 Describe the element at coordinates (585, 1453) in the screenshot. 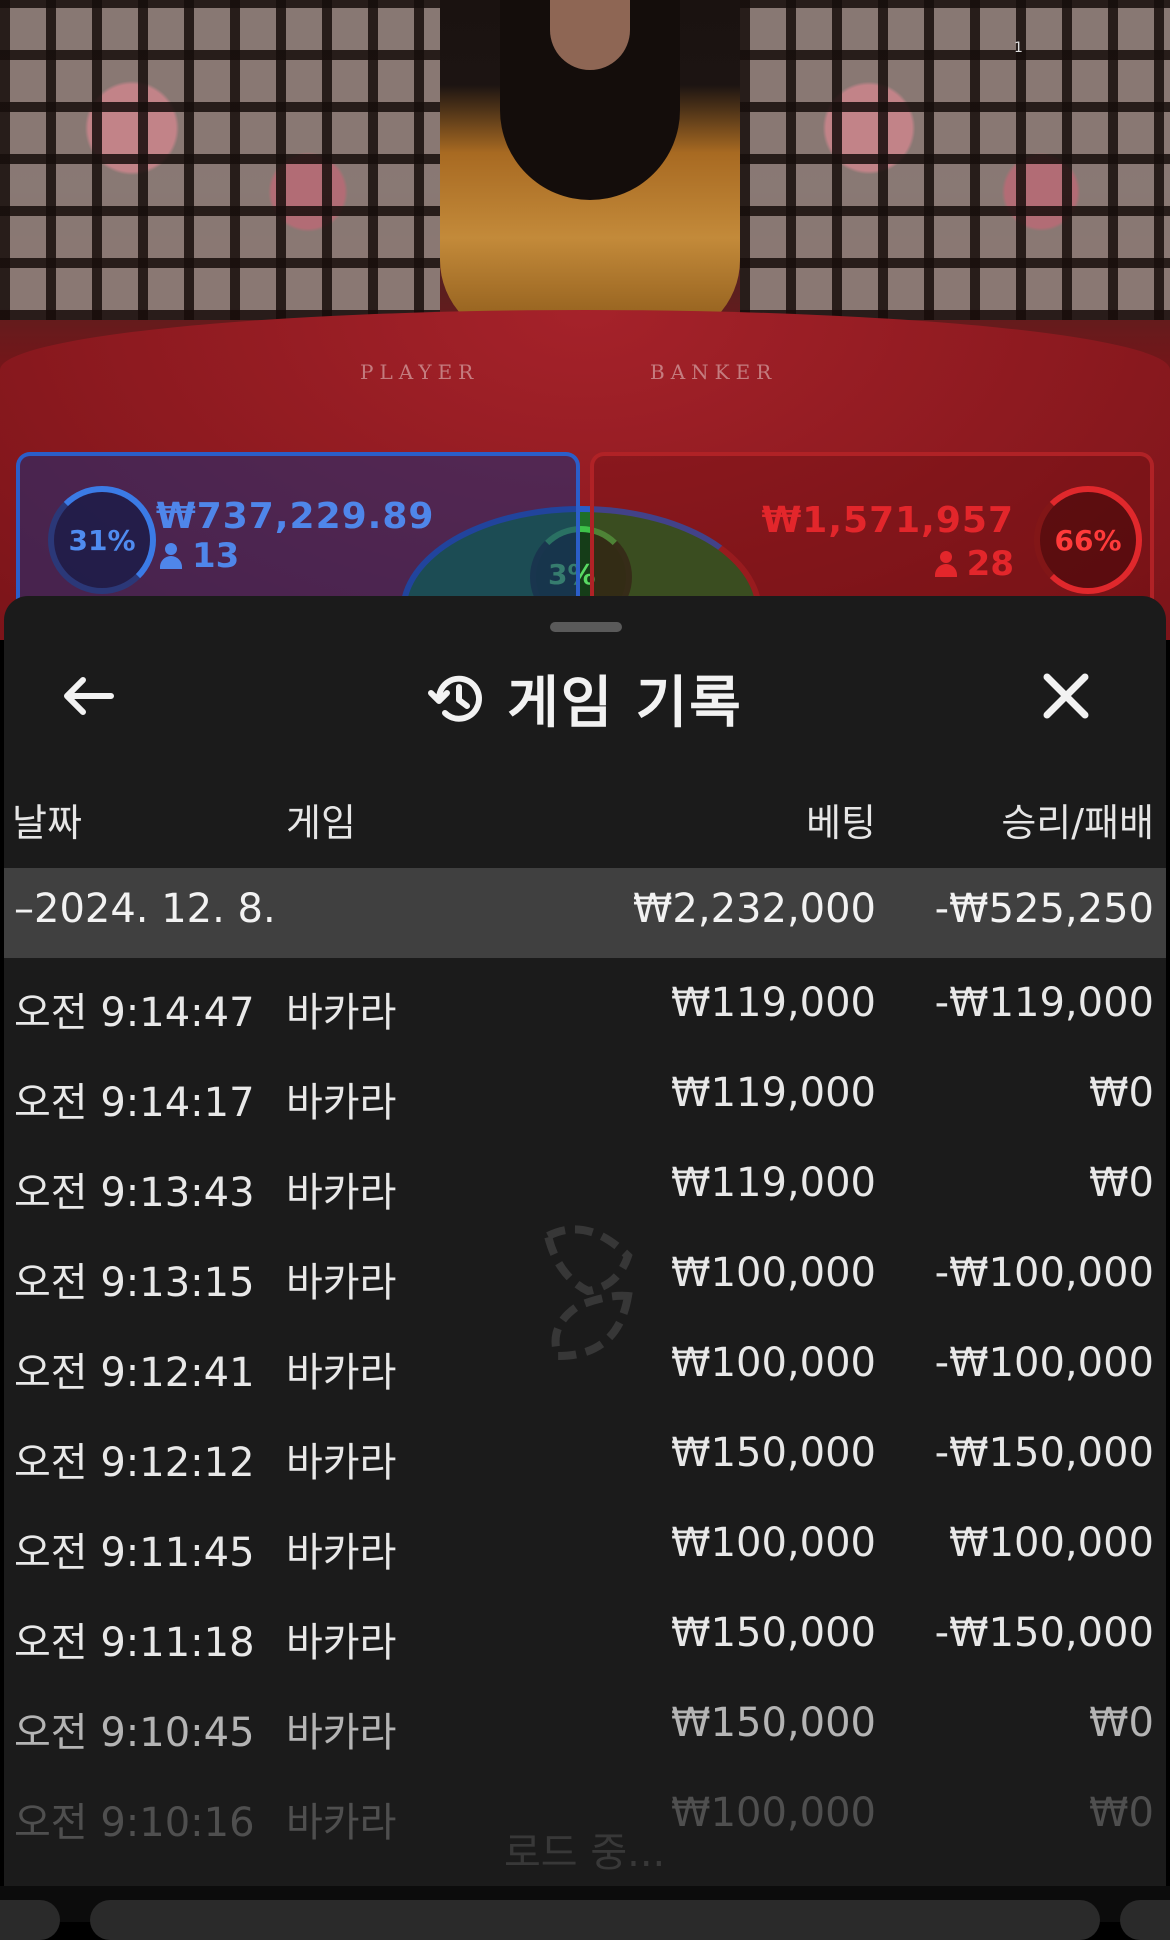

I see `history-row: 오전 9:12:12 바카라 ₩150,000 -₩150,000` at that location.